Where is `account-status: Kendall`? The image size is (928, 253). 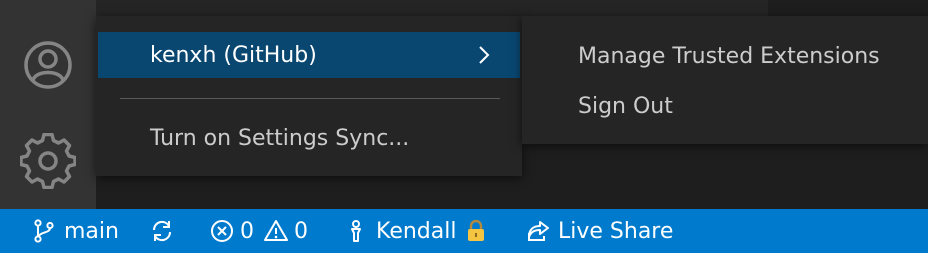 account-status: Kendall is located at coordinates (416, 231).